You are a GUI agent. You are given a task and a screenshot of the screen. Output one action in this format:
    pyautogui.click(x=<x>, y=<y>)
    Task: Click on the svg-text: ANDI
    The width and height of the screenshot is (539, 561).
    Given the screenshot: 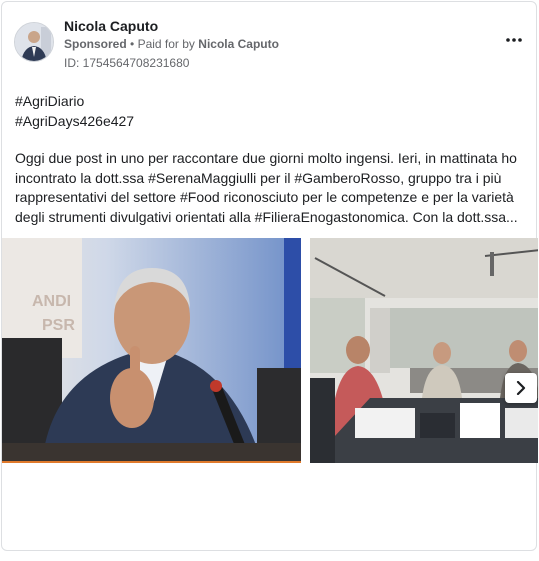 What is the action you would take?
    pyautogui.click(x=51, y=301)
    